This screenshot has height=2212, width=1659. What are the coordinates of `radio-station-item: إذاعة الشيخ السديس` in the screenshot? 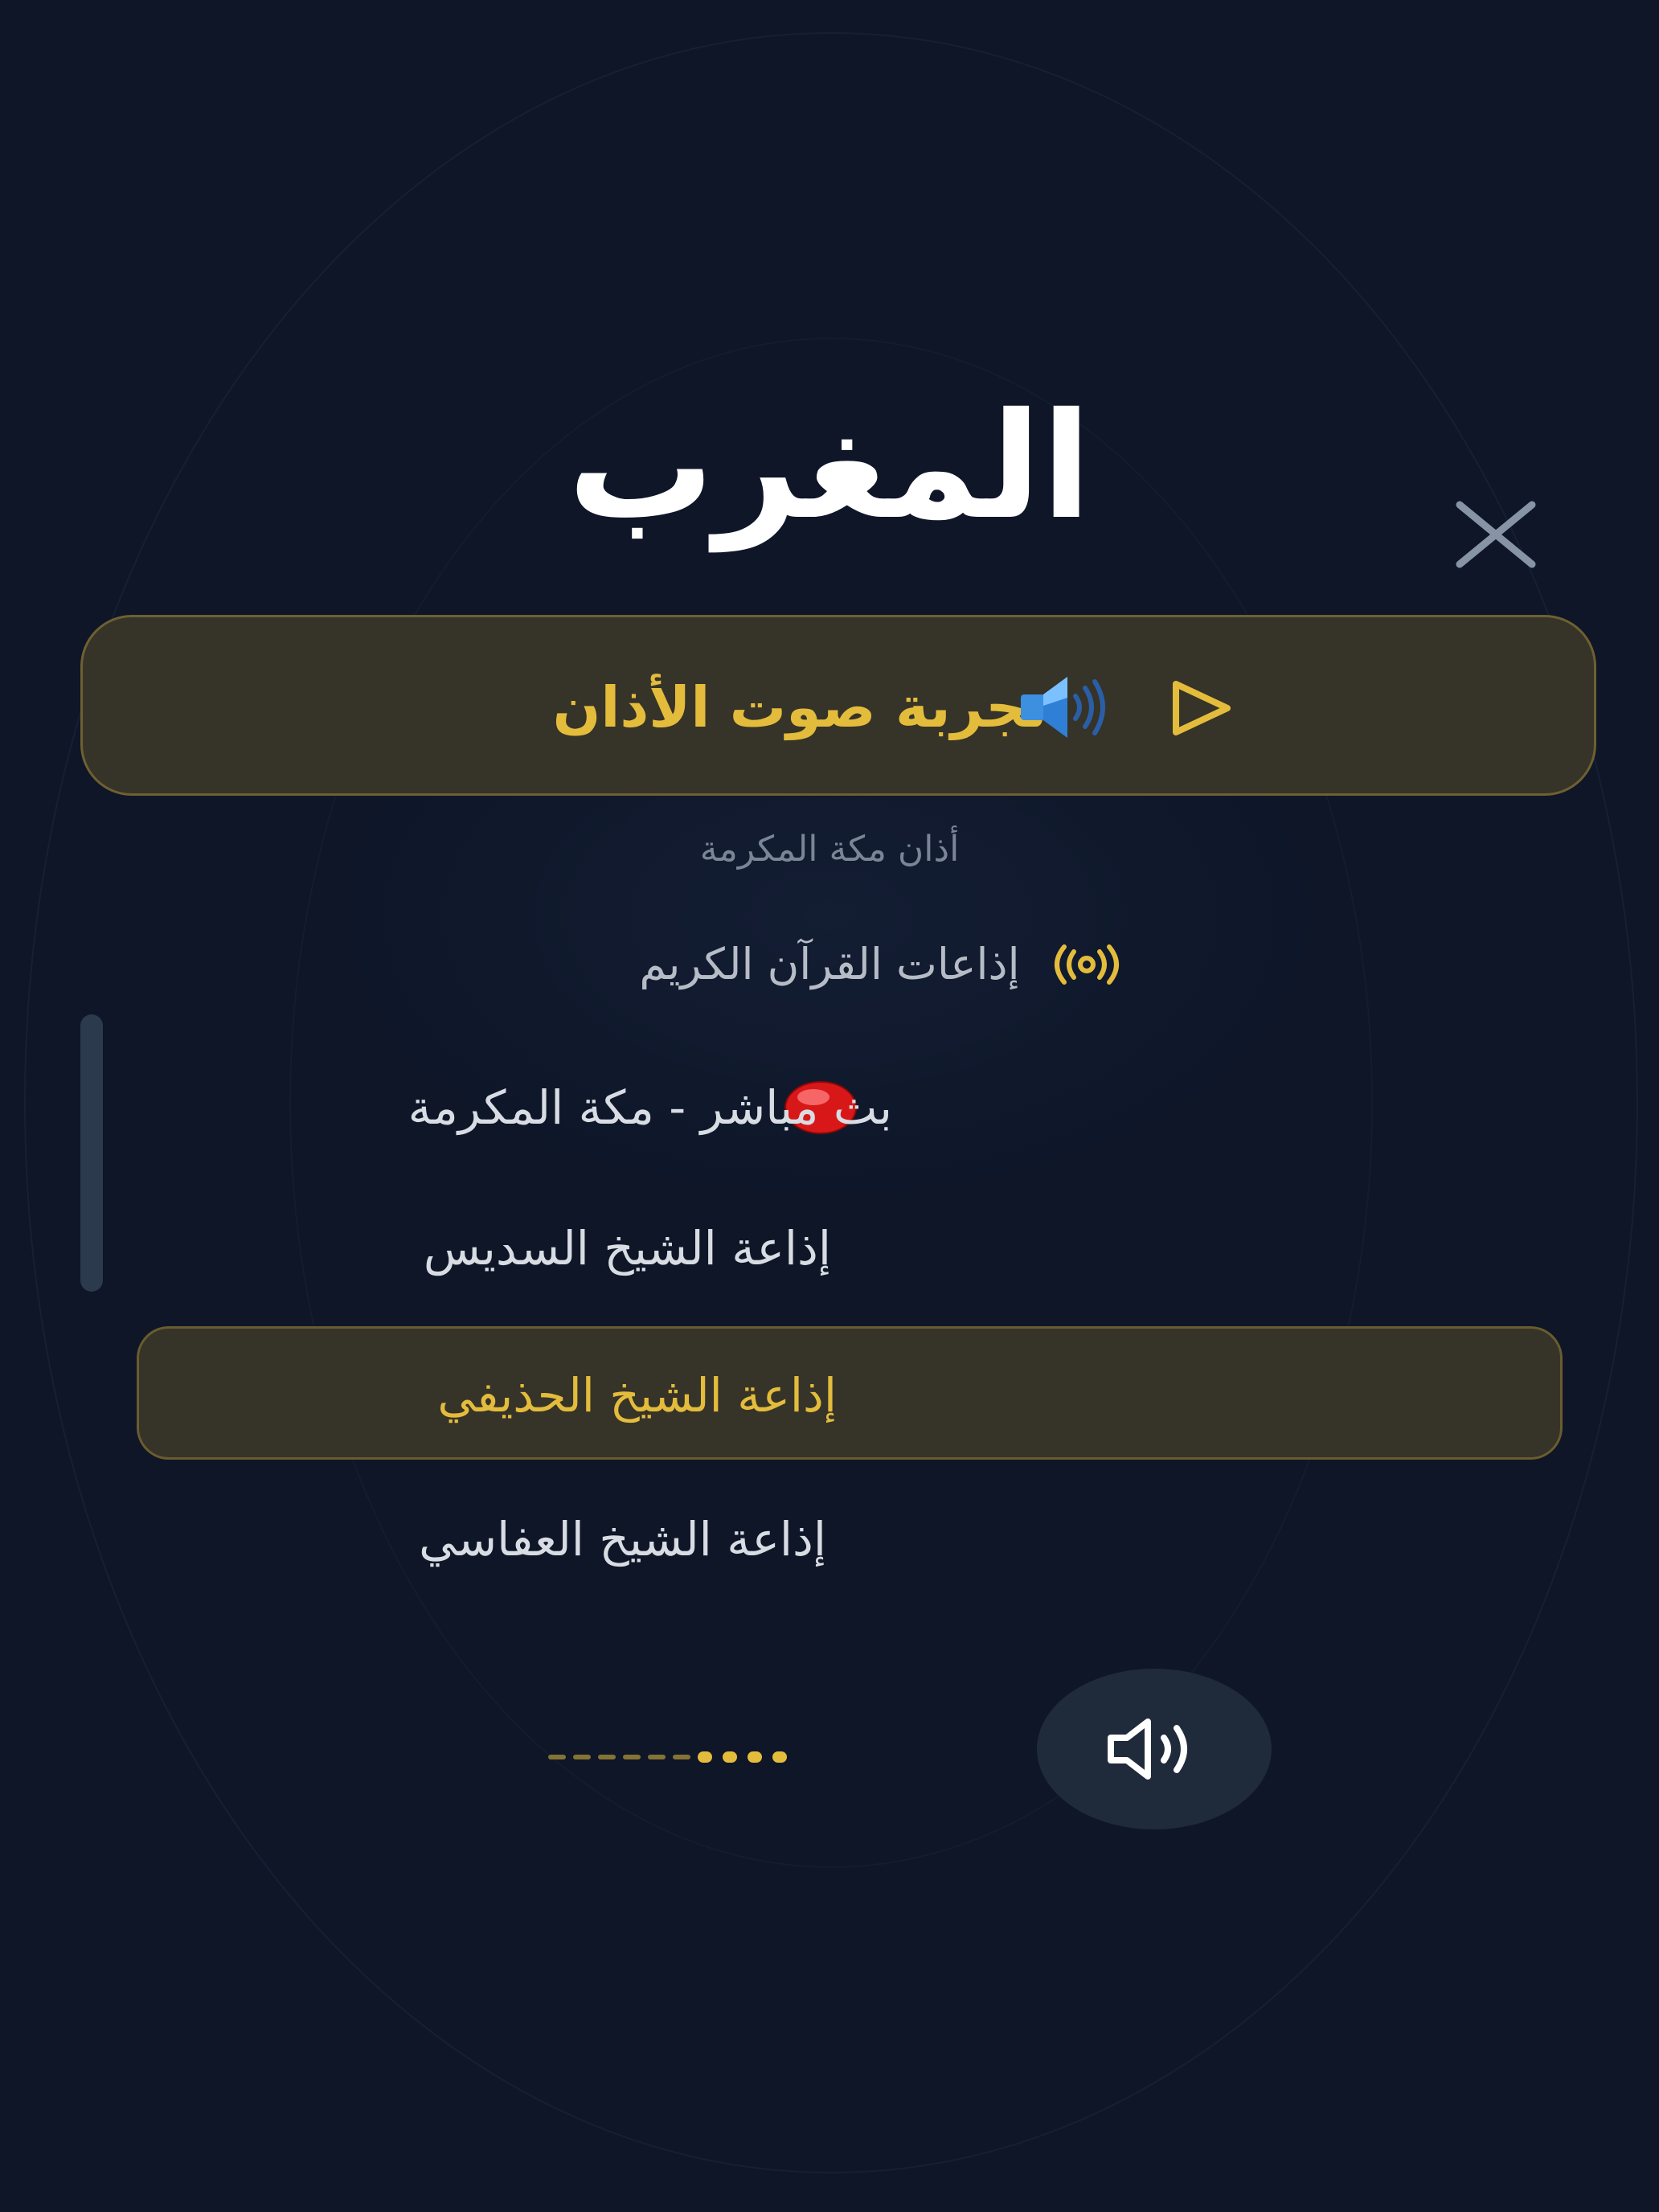 It's located at (850, 1248).